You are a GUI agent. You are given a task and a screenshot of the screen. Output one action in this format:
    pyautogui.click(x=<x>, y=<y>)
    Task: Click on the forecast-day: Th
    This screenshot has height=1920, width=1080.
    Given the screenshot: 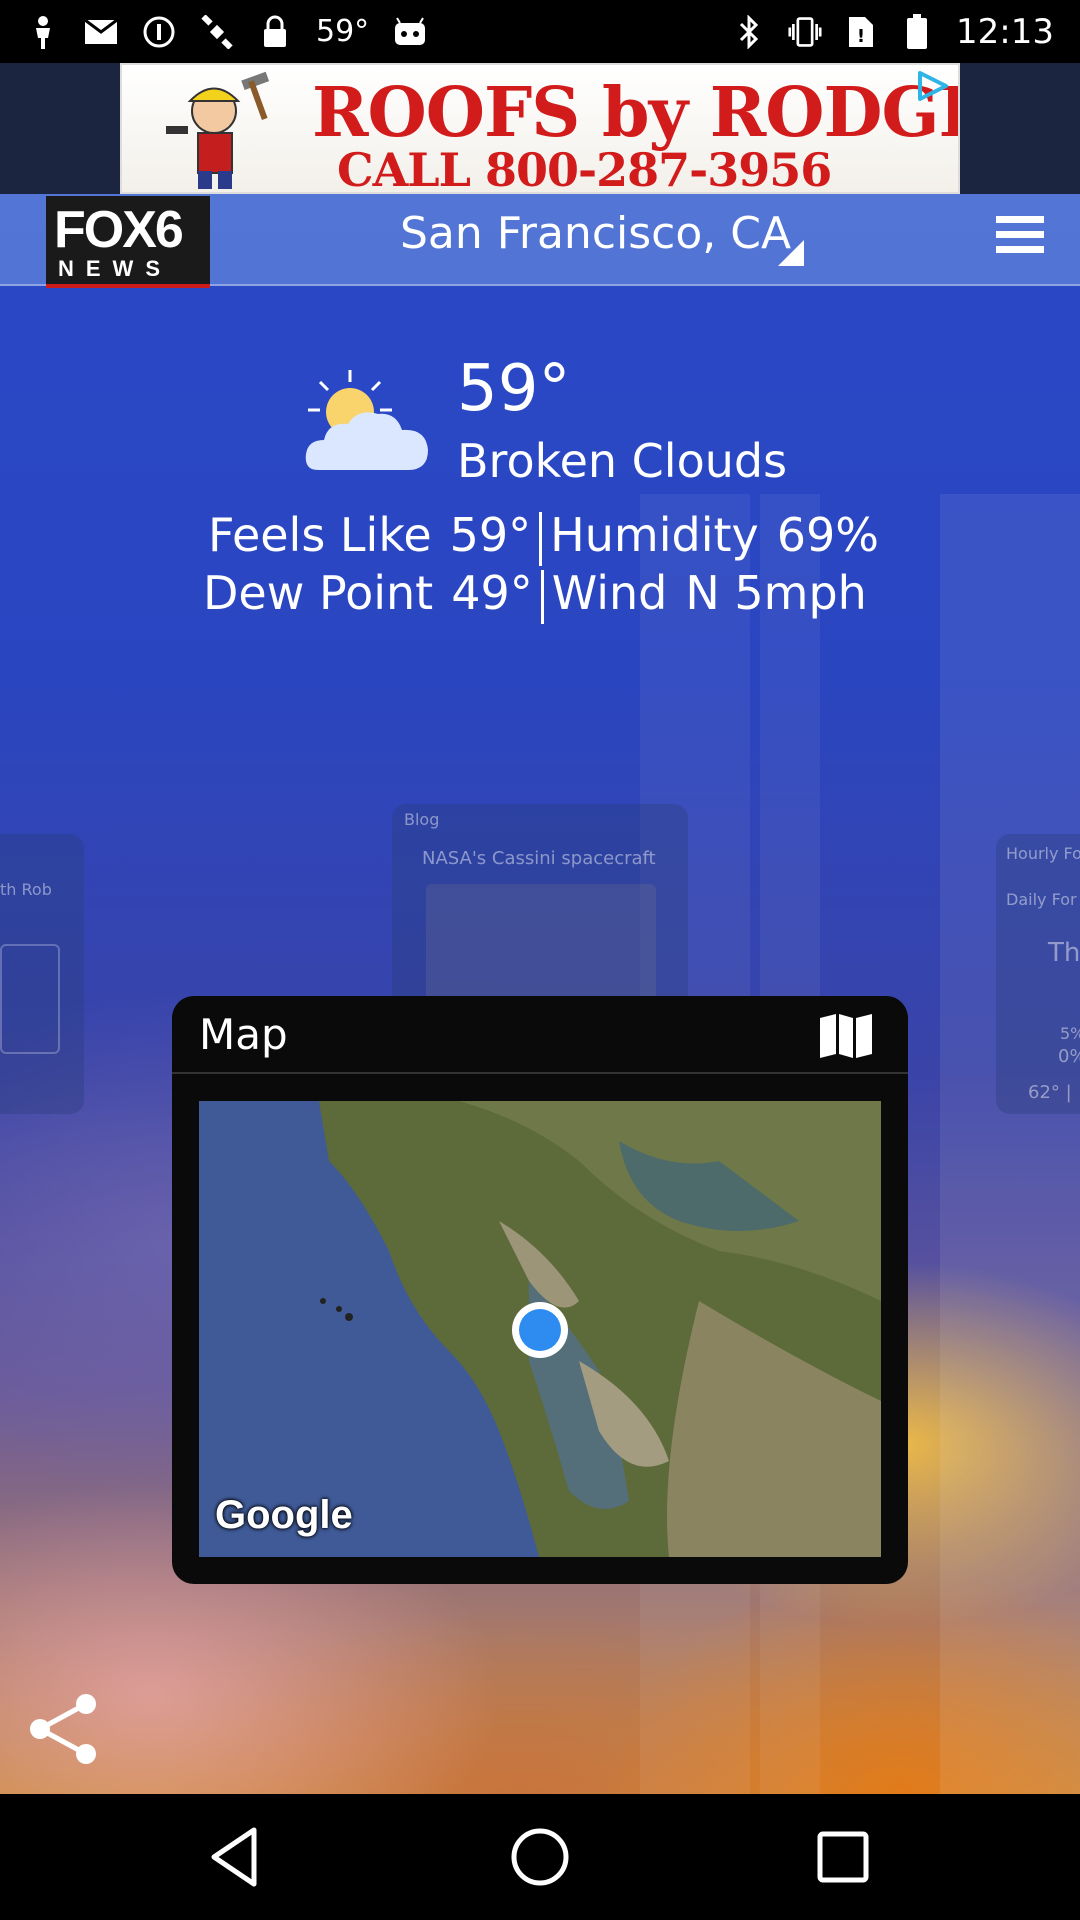 What is the action you would take?
    pyautogui.click(x=1064, y=953)
    